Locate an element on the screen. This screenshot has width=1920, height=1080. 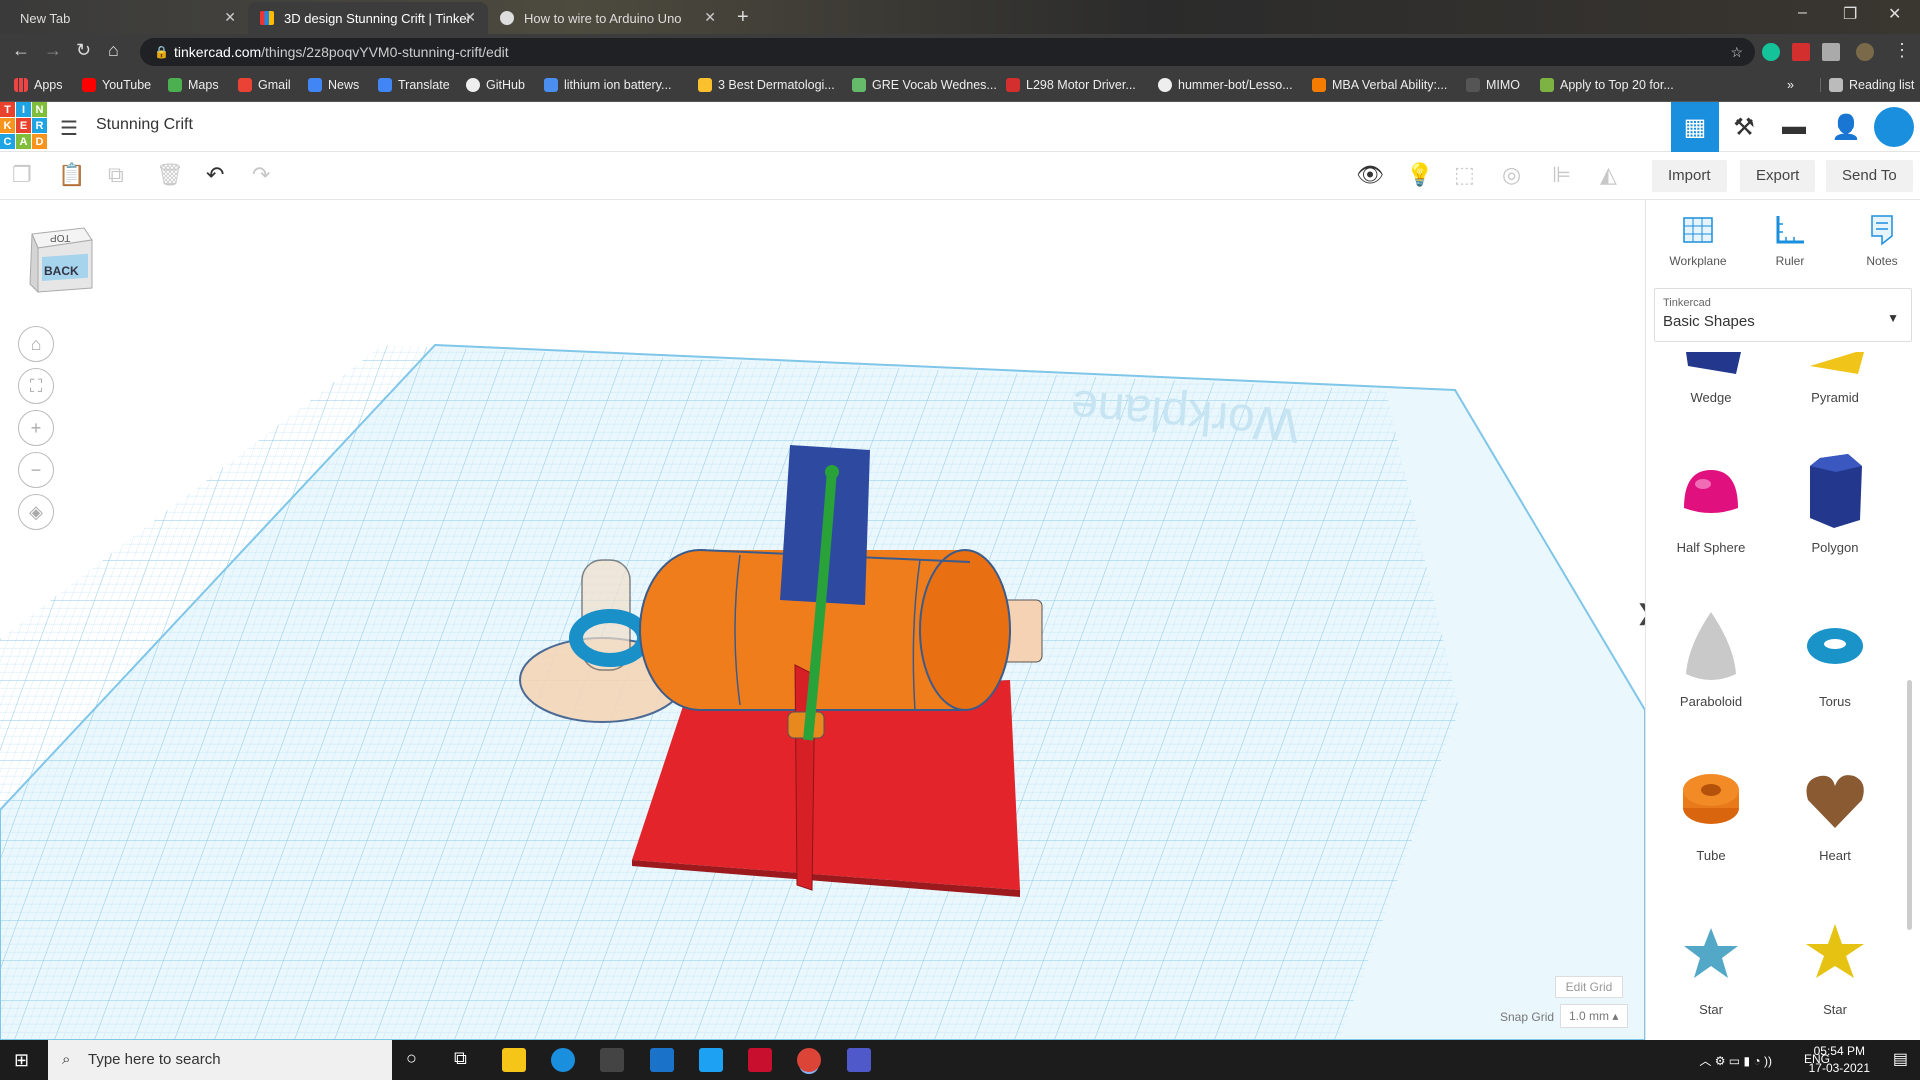
reading-list-button: Reading list is located at coordinates (1867, 85).